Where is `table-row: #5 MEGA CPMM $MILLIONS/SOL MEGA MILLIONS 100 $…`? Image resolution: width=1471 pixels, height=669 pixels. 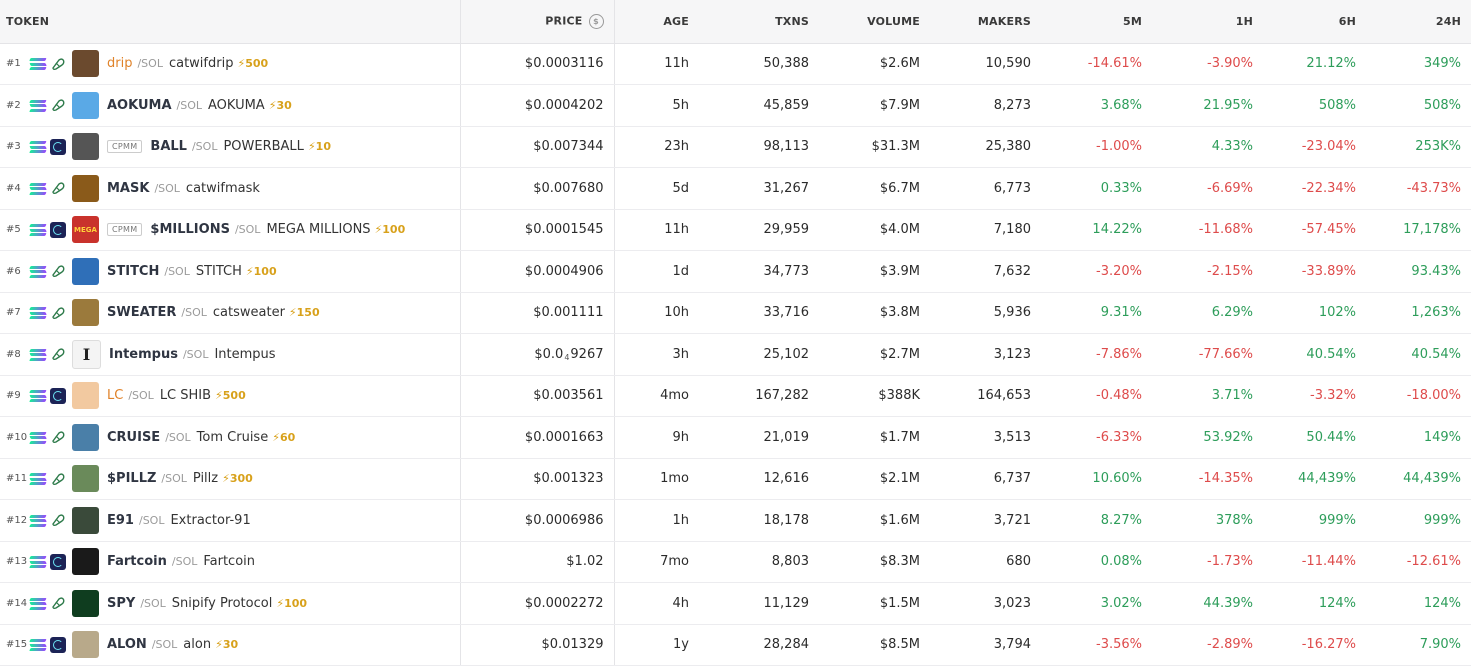
table-row: #5 MEGA CPMM $MILLIONS/SOL MEGA MILLIONS 100 $… is located at coordinates (735, 230).